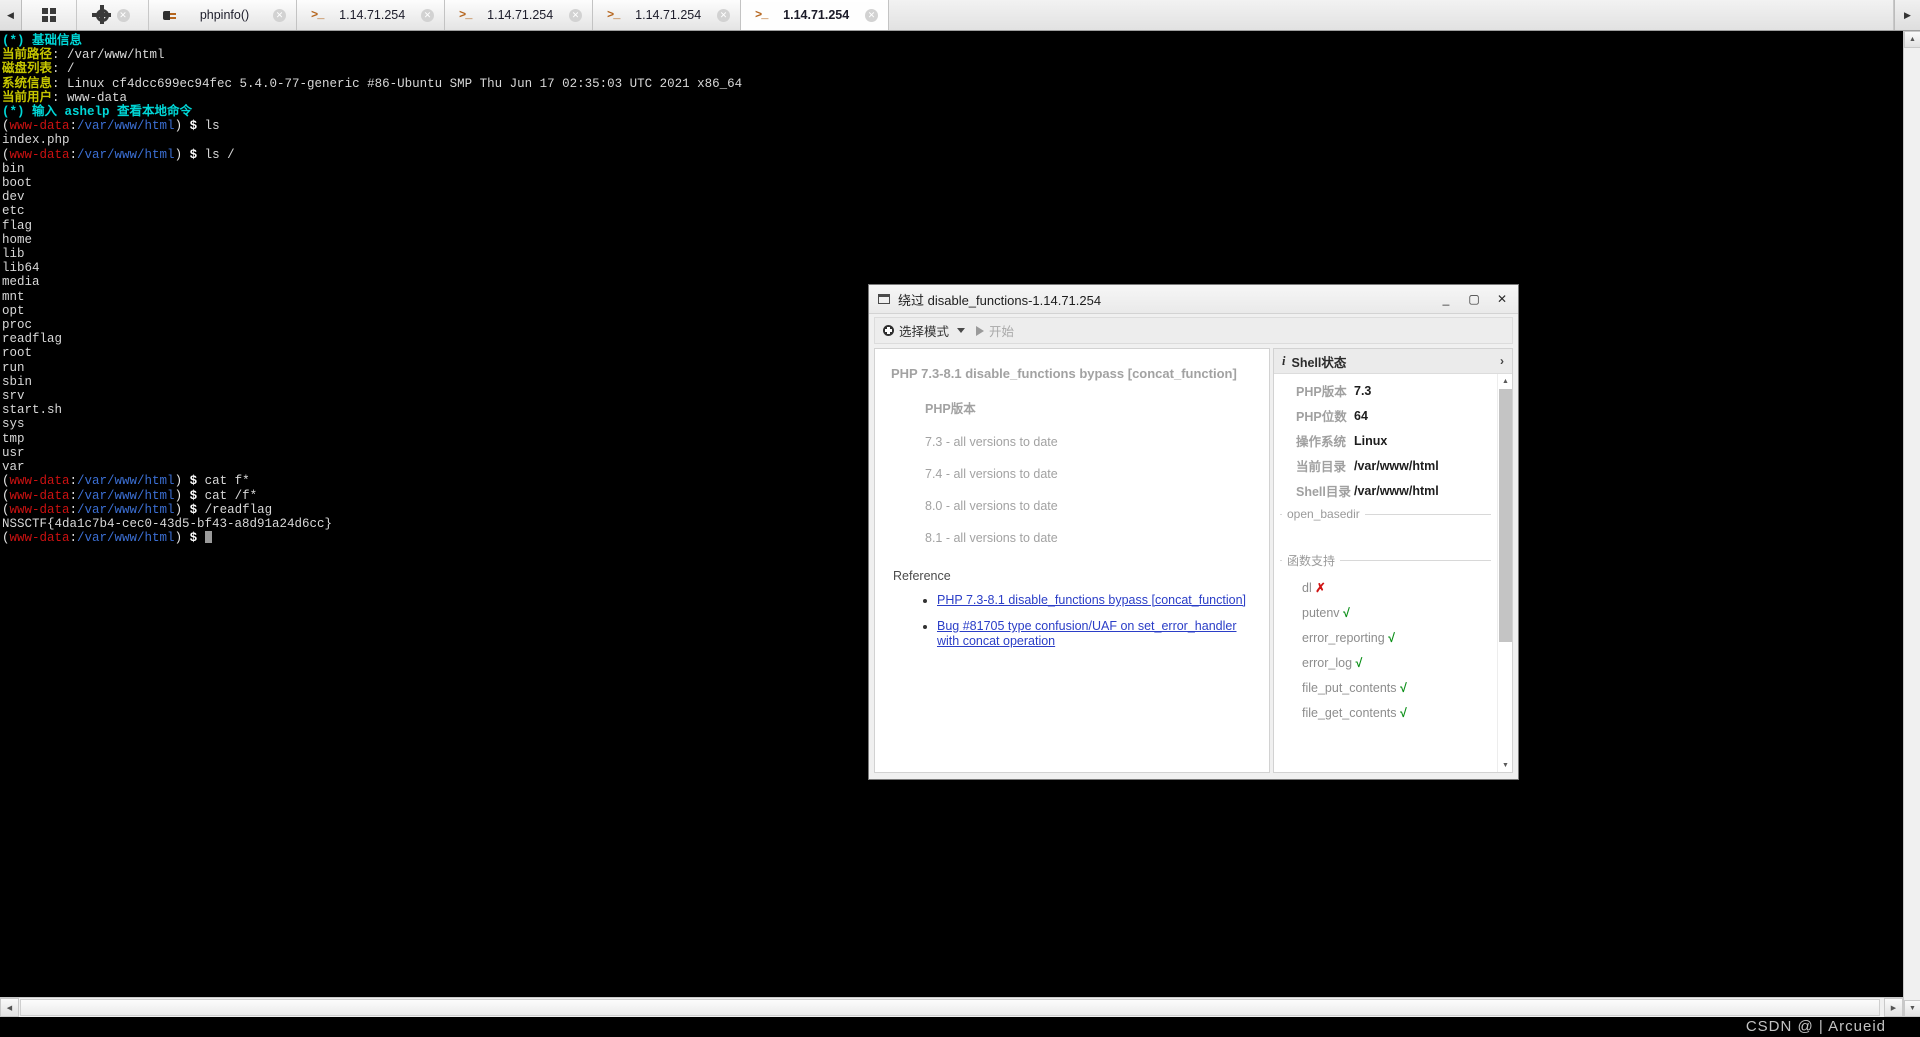  I want to click on chevron-right-icon: ›, so click(1502, 361).